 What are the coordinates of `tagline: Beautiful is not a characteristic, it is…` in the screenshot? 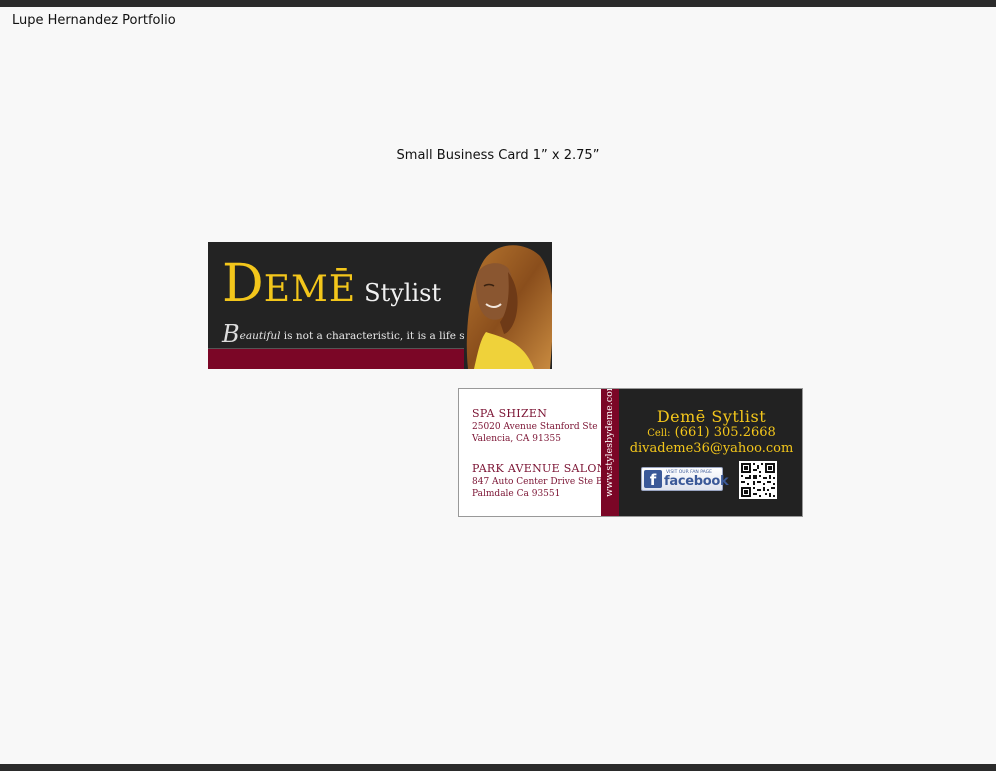 It's located at (355, 334).